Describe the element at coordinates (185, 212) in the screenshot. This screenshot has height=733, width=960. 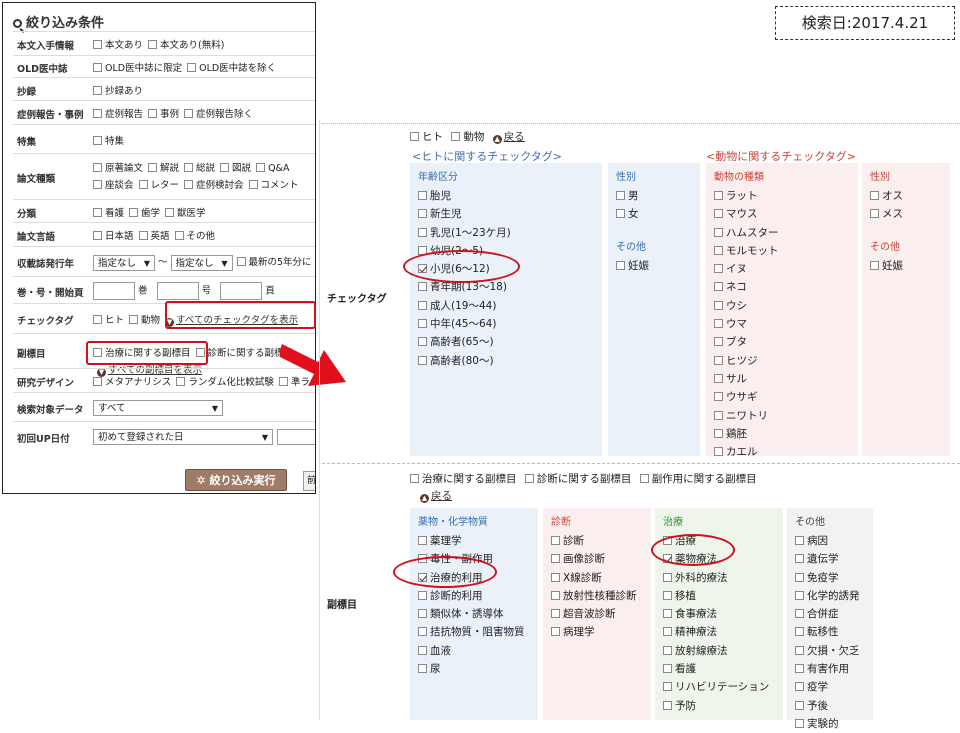
I see `filter-option-checkbox: 獣医学` at that location.